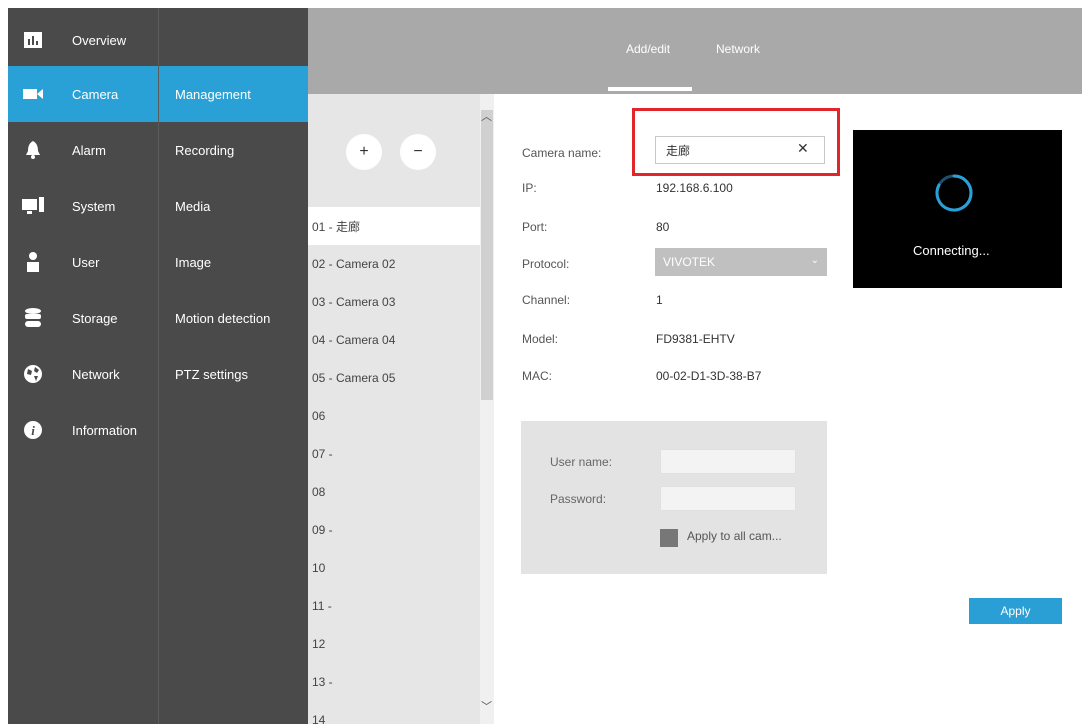 This screenshot has height=724, width=1082. Describe the element at coordinates (486, 116) in the screenshot. I see `scroll-up-icon: ︿` at that location.